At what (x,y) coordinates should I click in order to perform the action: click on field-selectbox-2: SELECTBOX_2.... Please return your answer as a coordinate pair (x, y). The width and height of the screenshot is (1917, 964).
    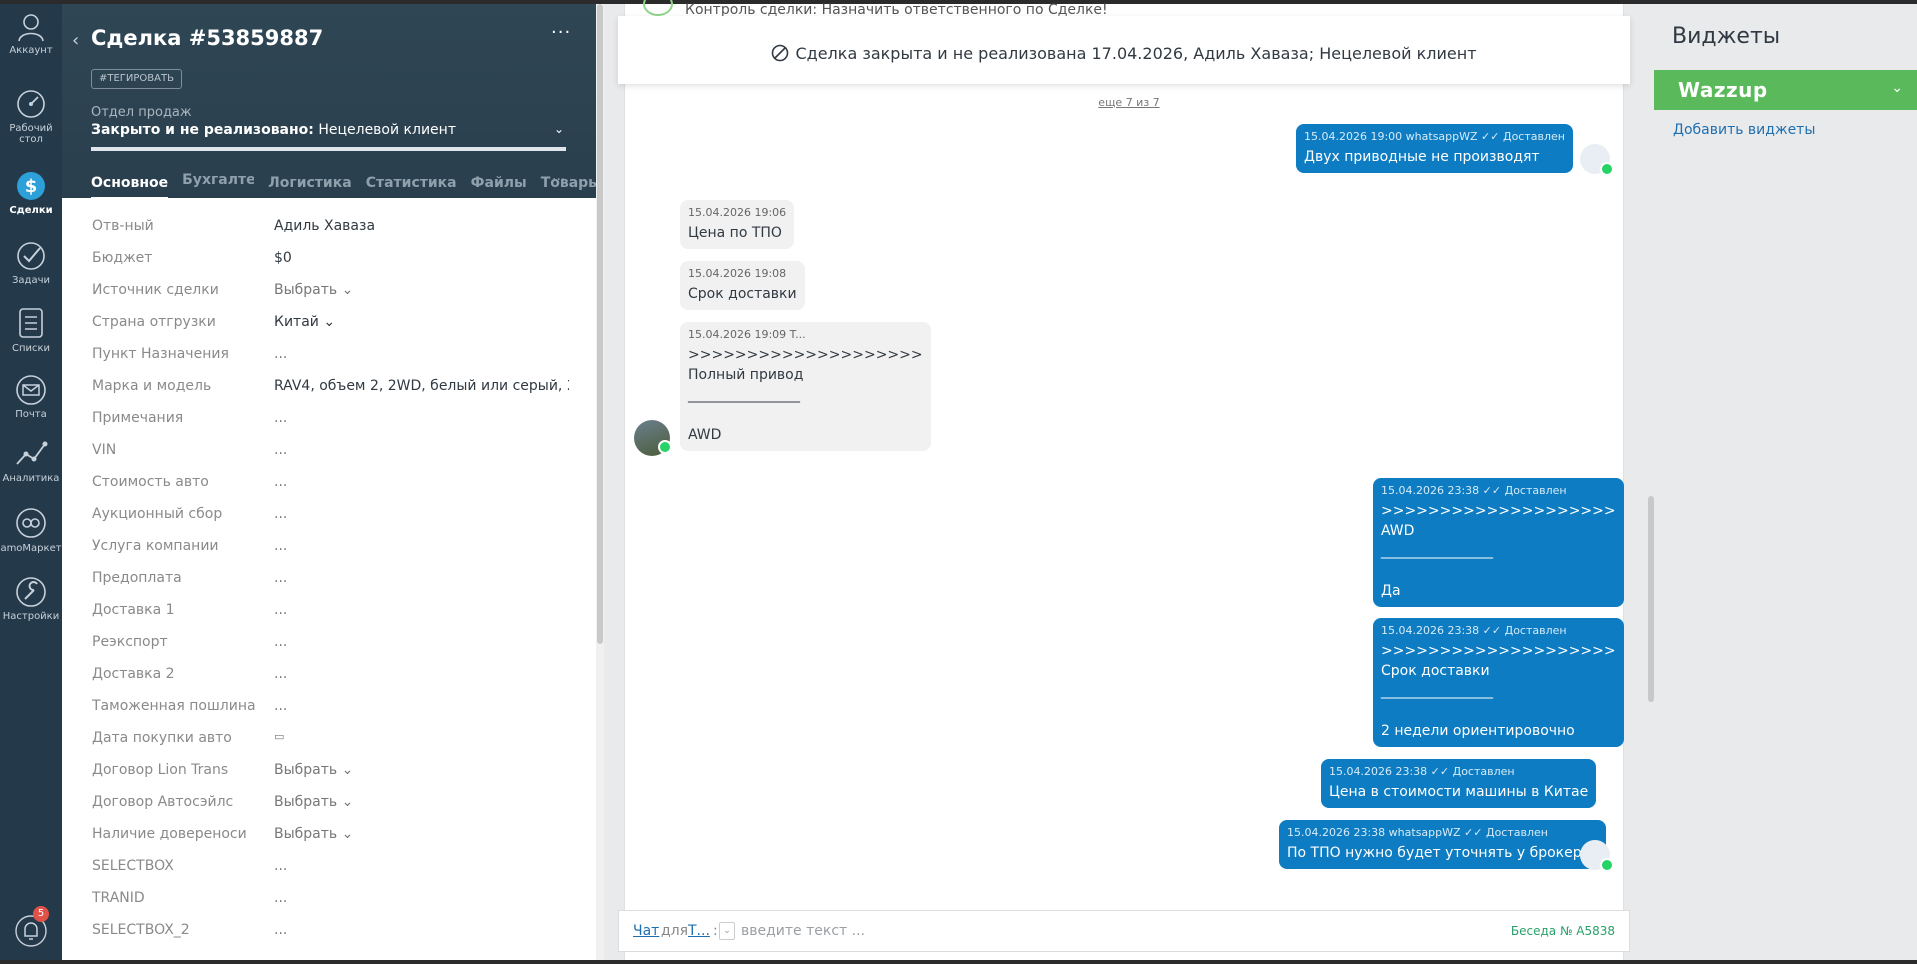
    Looking at the image, I should click on (329, 930).